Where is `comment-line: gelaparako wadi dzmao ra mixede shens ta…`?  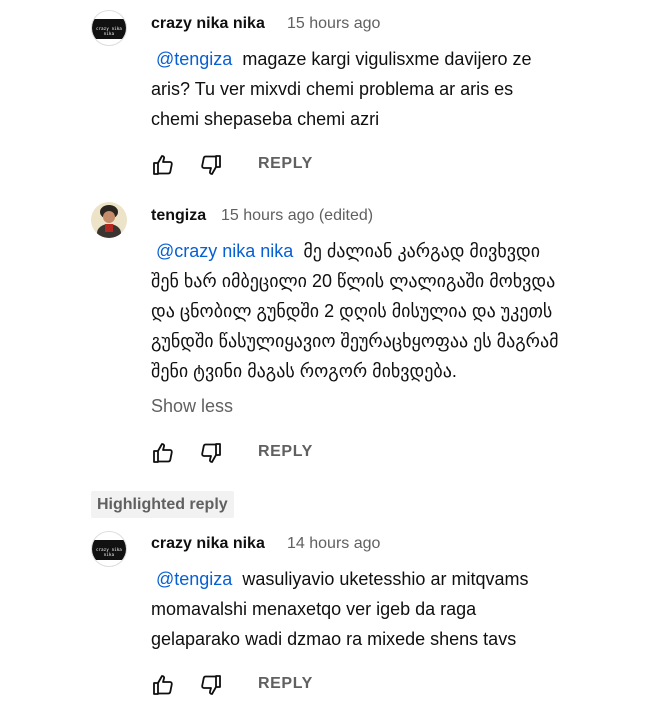 comment-line: gelaparako wadi dzmao ra mixede shens ta… is located at coordinates (334, 639).